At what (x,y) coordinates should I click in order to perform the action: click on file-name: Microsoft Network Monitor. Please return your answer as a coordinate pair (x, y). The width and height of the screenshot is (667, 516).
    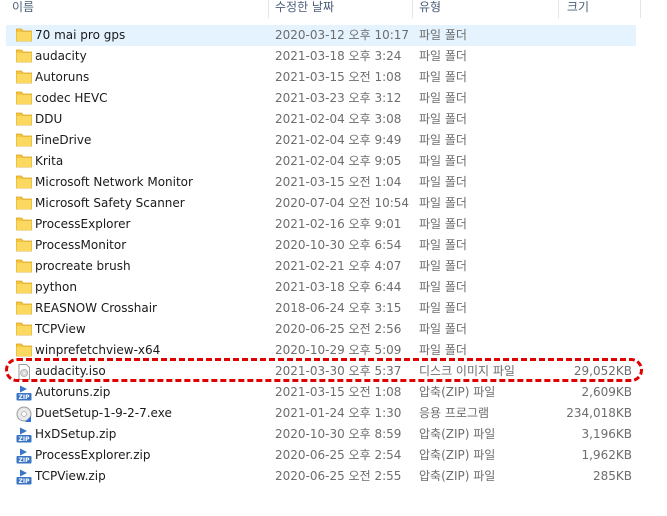
    Looking at the image, I should click on (114, 182).